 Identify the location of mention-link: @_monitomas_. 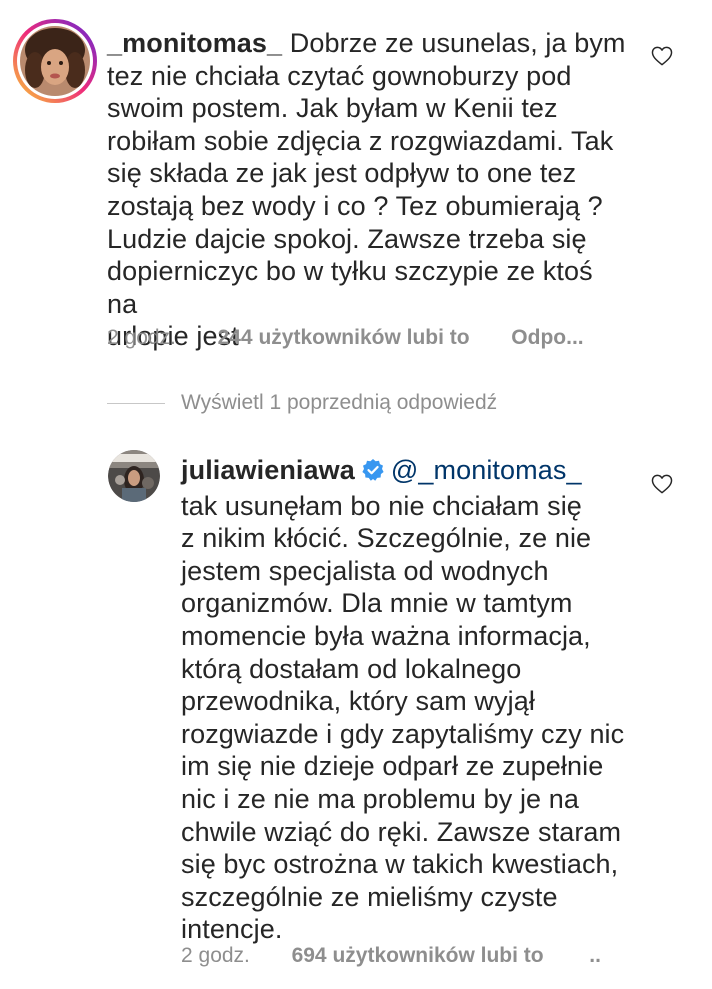
(486, 470).